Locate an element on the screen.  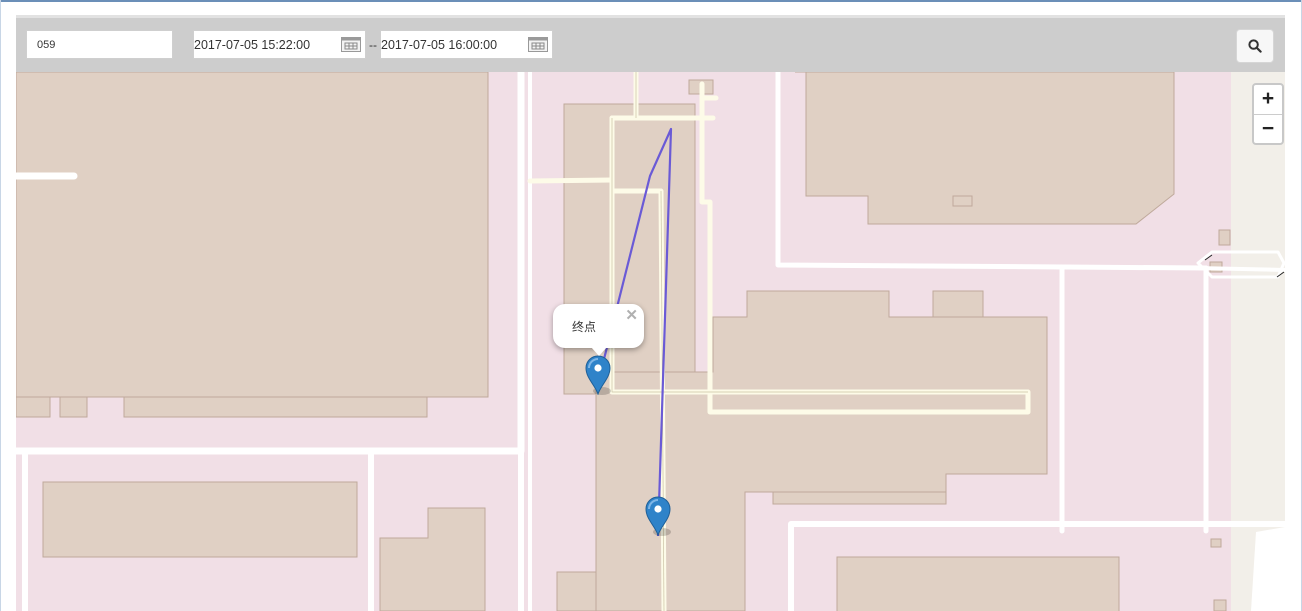
zoom-in-button: + is located at coordinates (1268, 100).